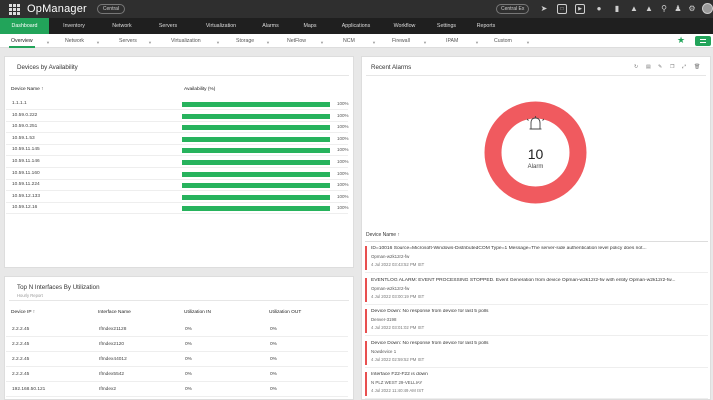 This screenshot has height=400, width=713. I want to click on tag-icon: ●, so click(599, 9).